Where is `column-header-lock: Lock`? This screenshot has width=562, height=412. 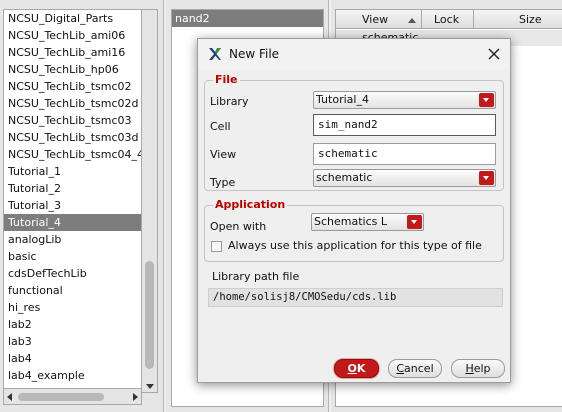
column-header-lock: Lock is located at coordinates (448, 19).